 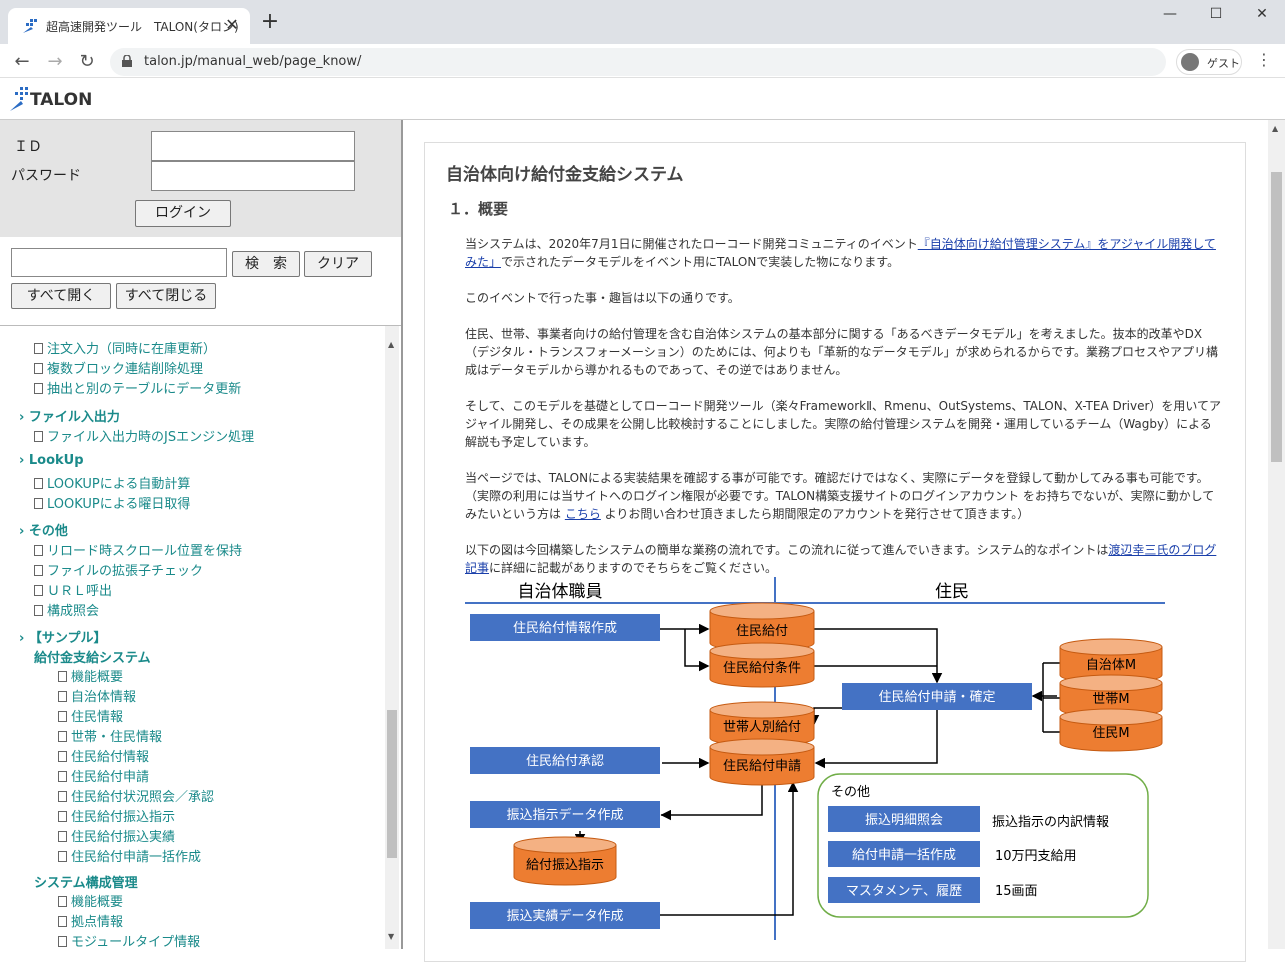 I want to click on database-cylinder: 住民M, so click(x=1111, y=730).